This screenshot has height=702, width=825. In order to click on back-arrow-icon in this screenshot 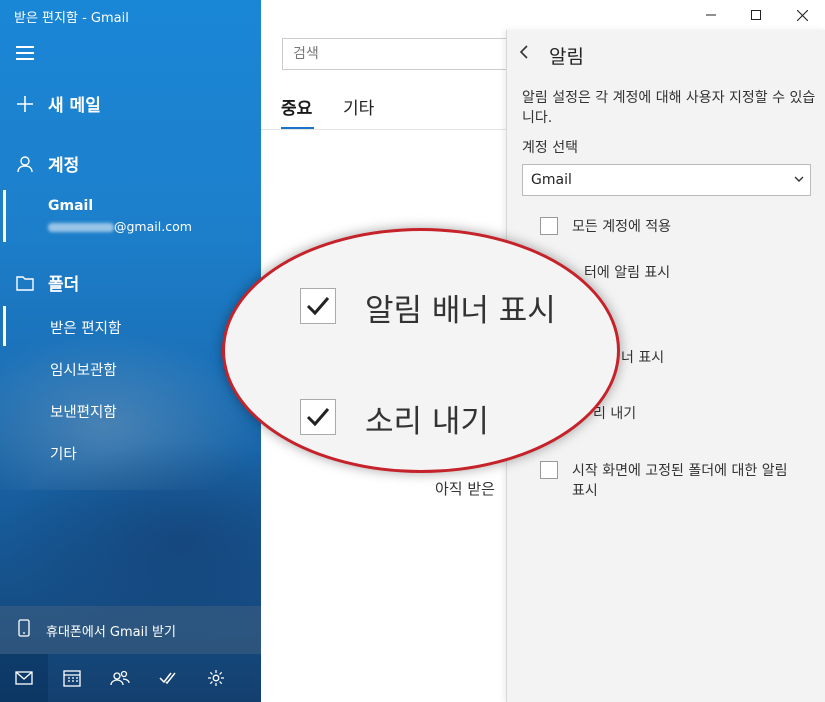, I will do `click(527, 54)`.